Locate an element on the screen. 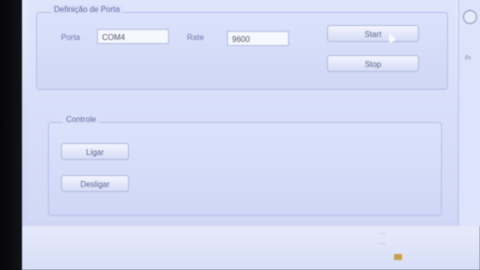 Image resolution: width=480 pixels, height=270 pixels. controls-title: Controle is located at coordinates (81, 119).